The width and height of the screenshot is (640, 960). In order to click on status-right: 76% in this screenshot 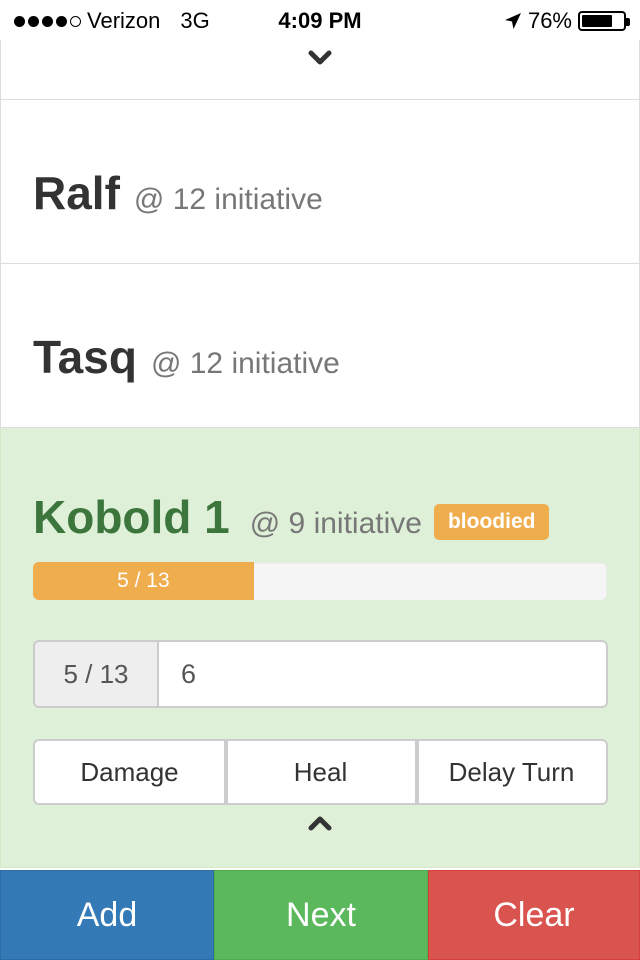, I will do `click(567, 21)`.